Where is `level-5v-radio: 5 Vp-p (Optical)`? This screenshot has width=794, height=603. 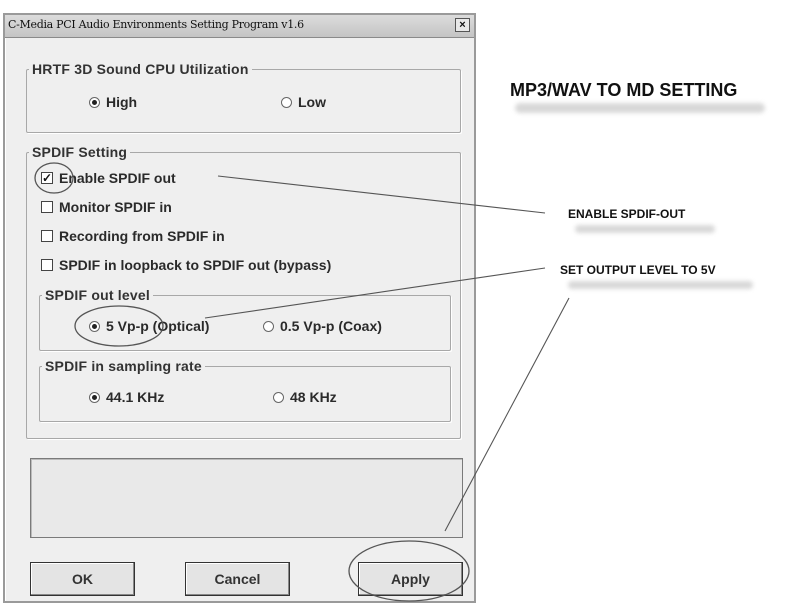 level-5v-radio: 5 Vp-p (Optical) is located at coordinates (149, 326).